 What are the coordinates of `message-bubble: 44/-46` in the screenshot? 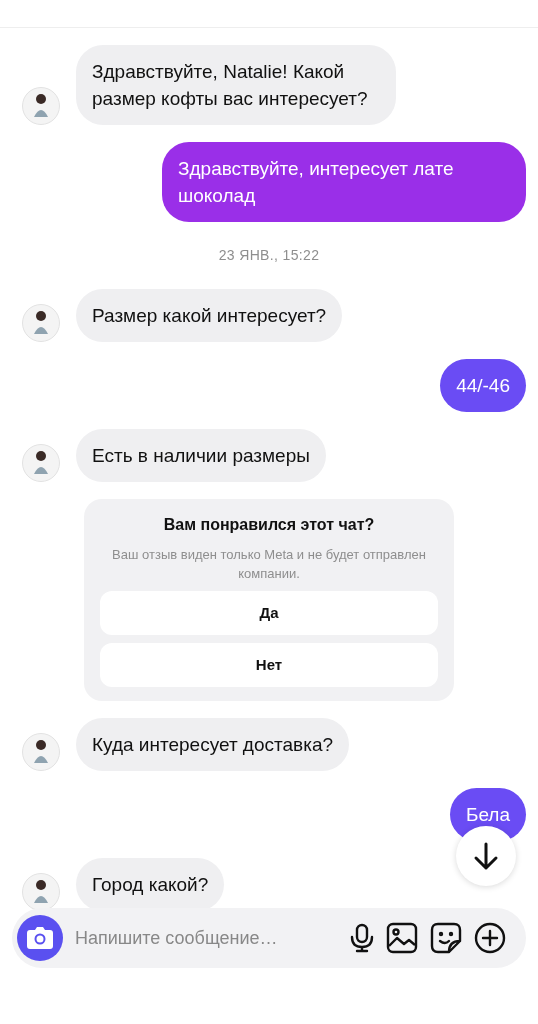 It's located at (483, 385).